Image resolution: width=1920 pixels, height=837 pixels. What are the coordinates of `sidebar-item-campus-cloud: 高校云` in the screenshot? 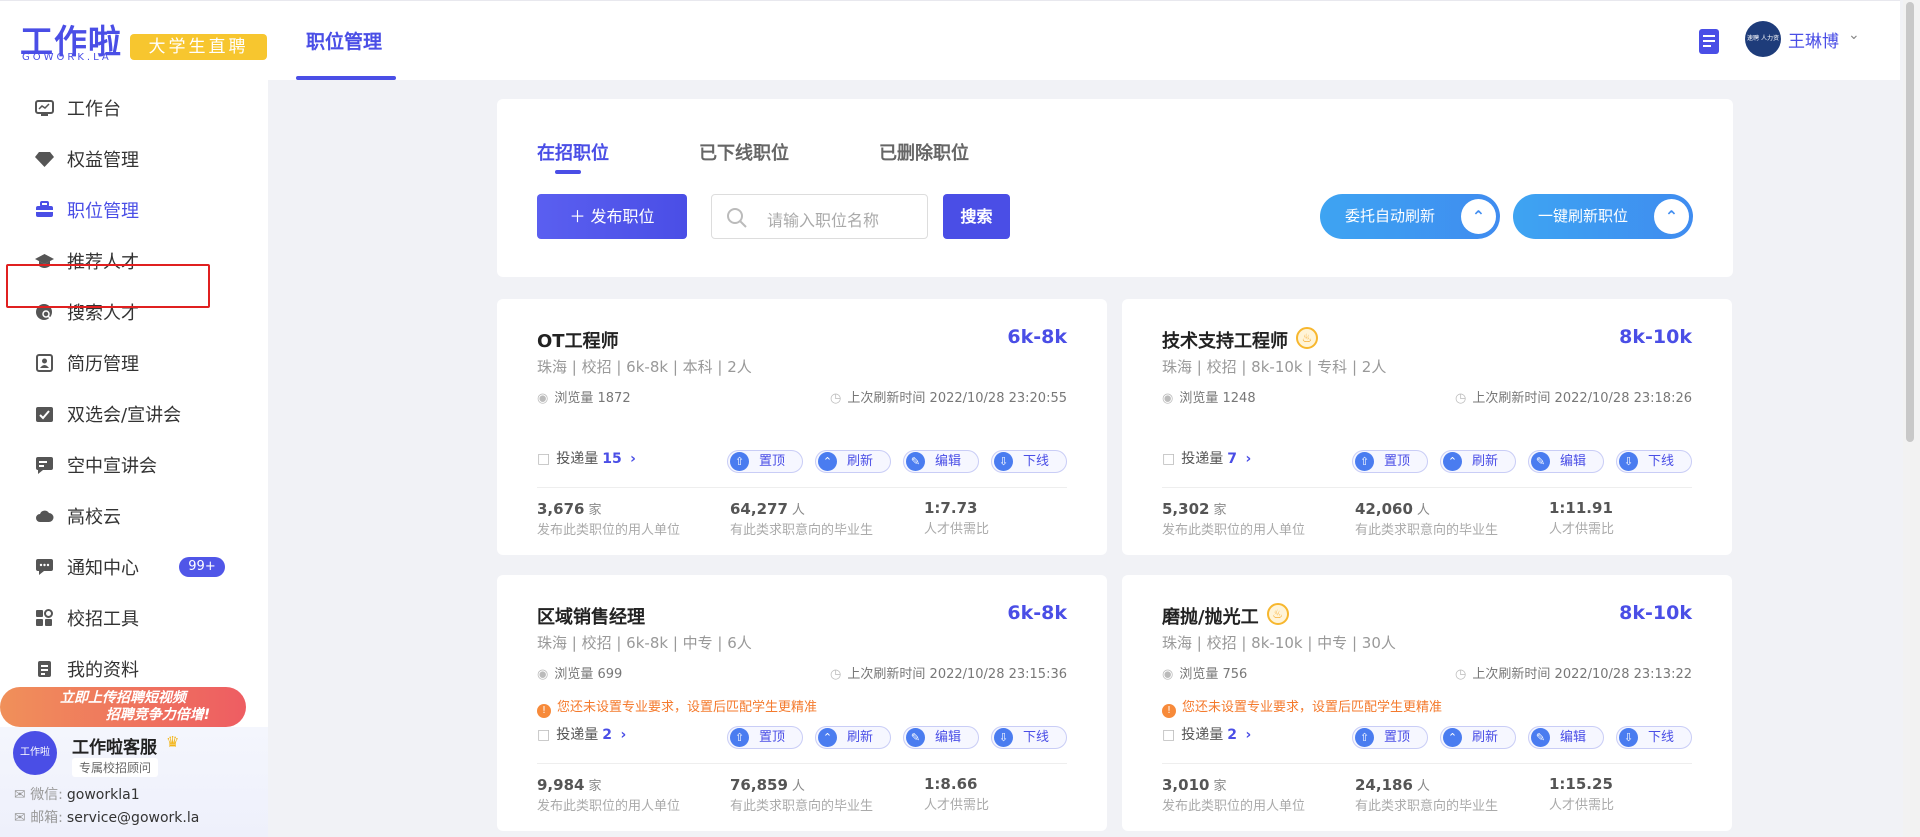 It's located at (134, 516).